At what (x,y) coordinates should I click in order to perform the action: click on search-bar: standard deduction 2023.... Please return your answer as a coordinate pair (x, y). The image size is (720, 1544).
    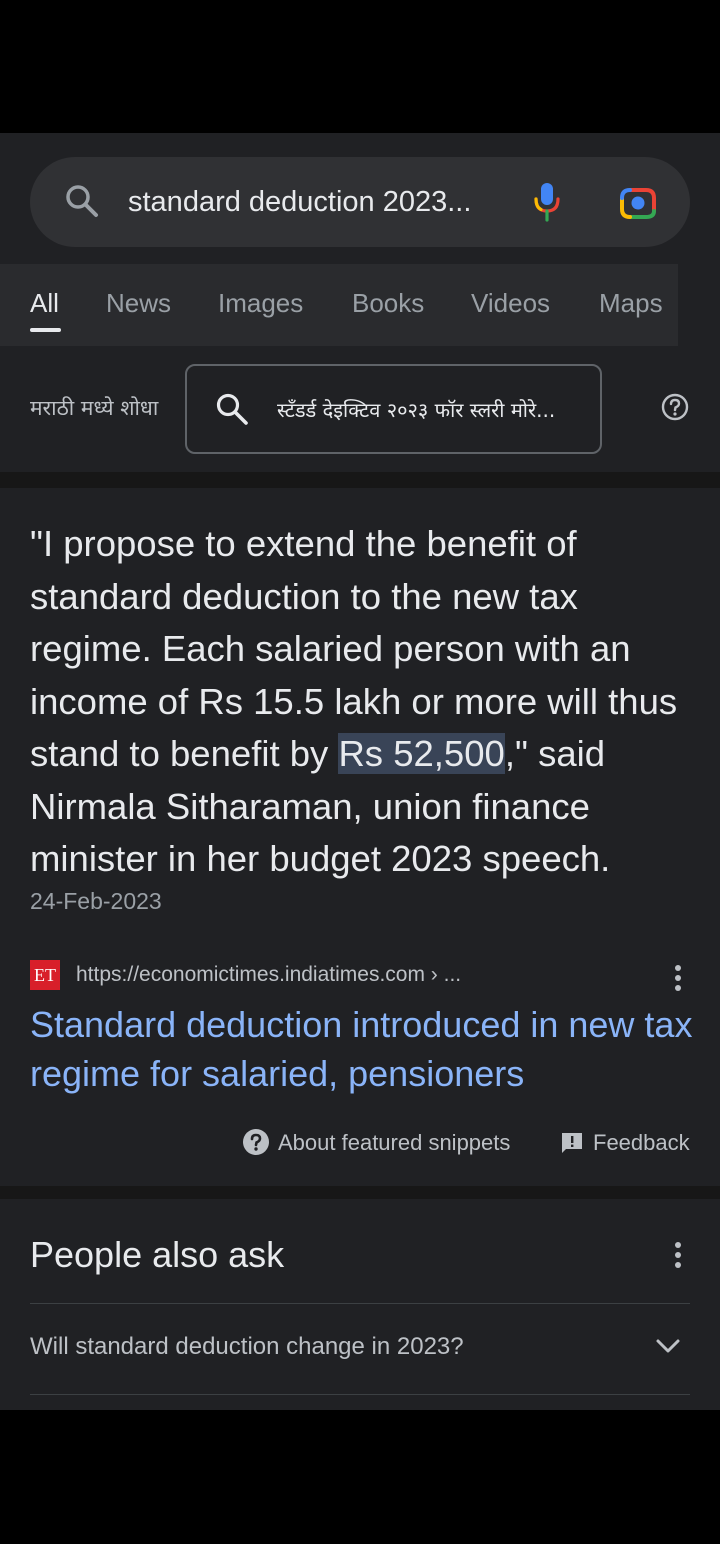
    Looking at the image, I should click on (360, 202).